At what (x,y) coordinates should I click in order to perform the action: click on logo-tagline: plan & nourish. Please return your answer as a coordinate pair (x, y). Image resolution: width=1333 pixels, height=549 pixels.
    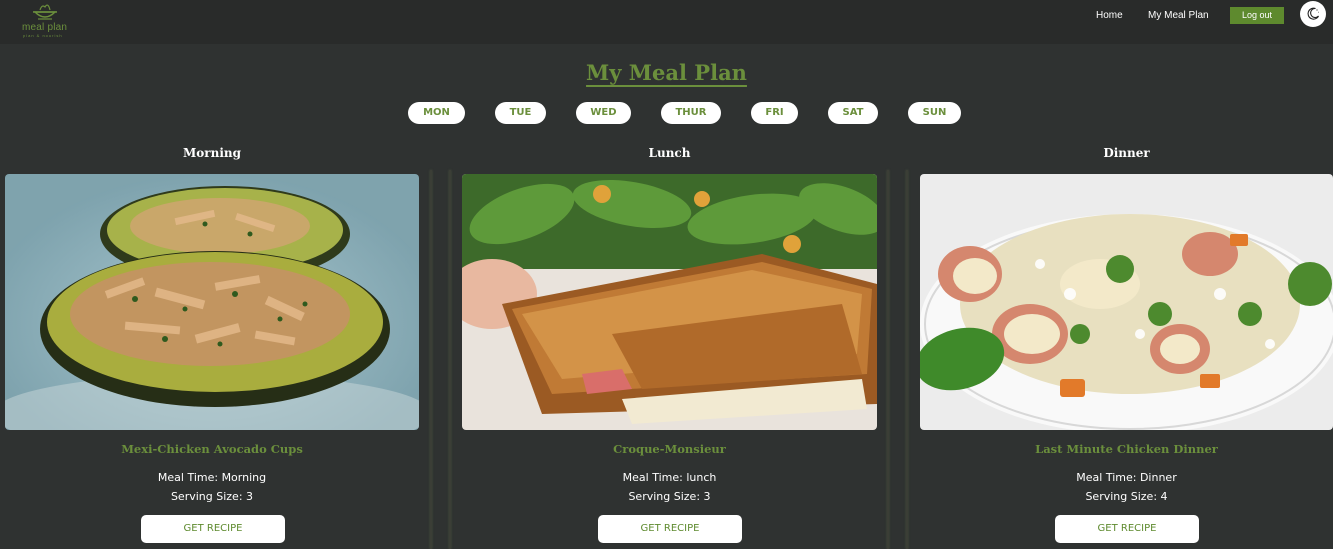
    Looking at the image, I should click on (43, 35).